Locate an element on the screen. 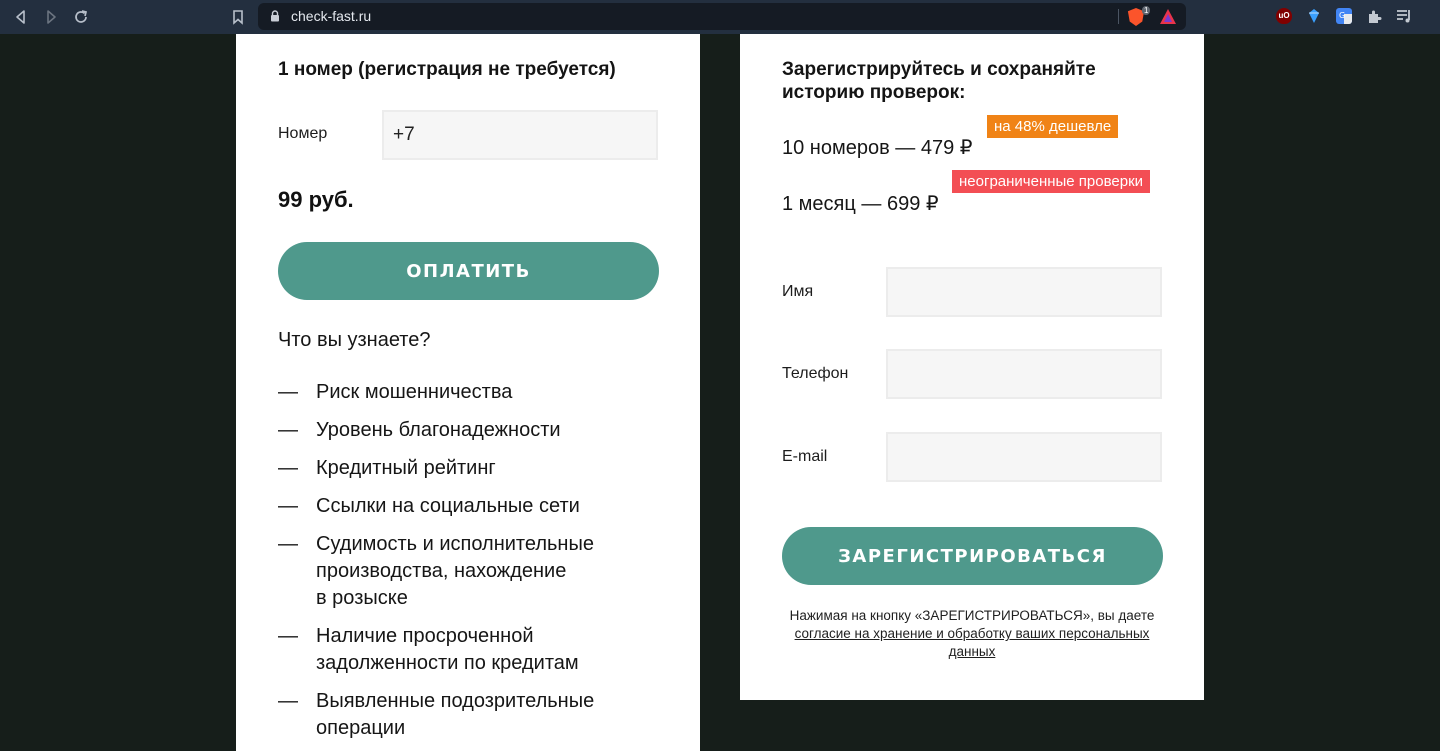 The image size is (1440, 751). tariff-10-numbers: 10 номеров — 479 ₽ is located at coordinates (877, 148).